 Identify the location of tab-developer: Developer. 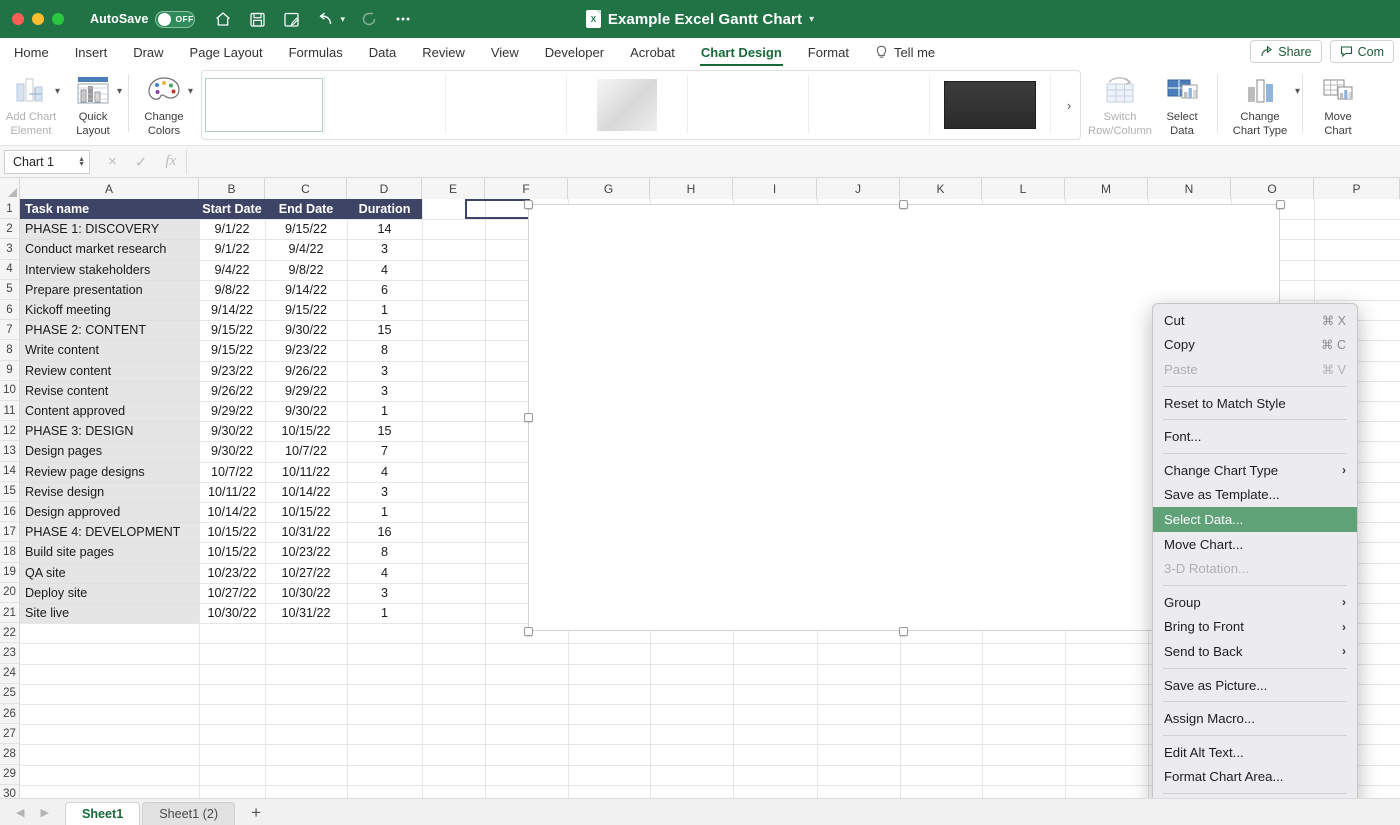
(574, 52).